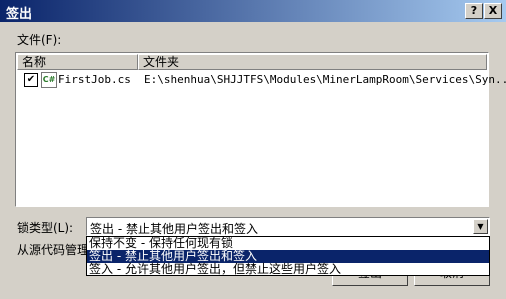  What do you see at coordinates (288, 269) in the screenshot?
I see `option-checkin-lock: 签入 - 允许其他用户签出，但禁止这些用户签入` at bounding box center [288, 269].